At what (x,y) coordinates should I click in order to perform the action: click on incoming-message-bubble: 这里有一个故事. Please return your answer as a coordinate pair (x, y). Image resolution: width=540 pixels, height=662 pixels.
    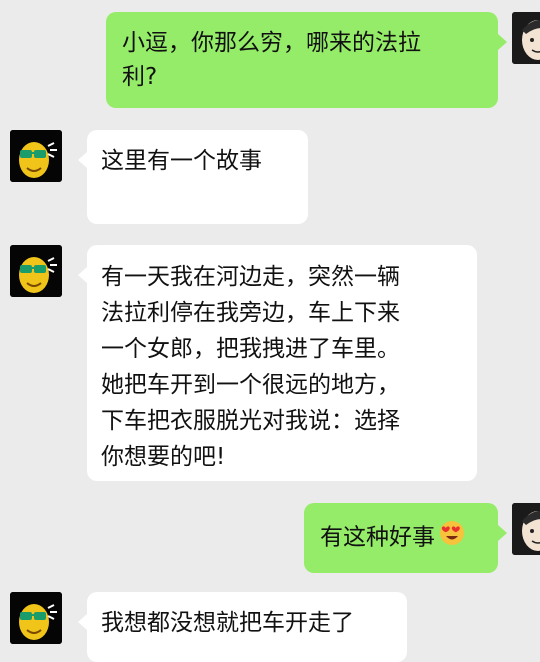
    Looking at the image, I should click on (193, 177).